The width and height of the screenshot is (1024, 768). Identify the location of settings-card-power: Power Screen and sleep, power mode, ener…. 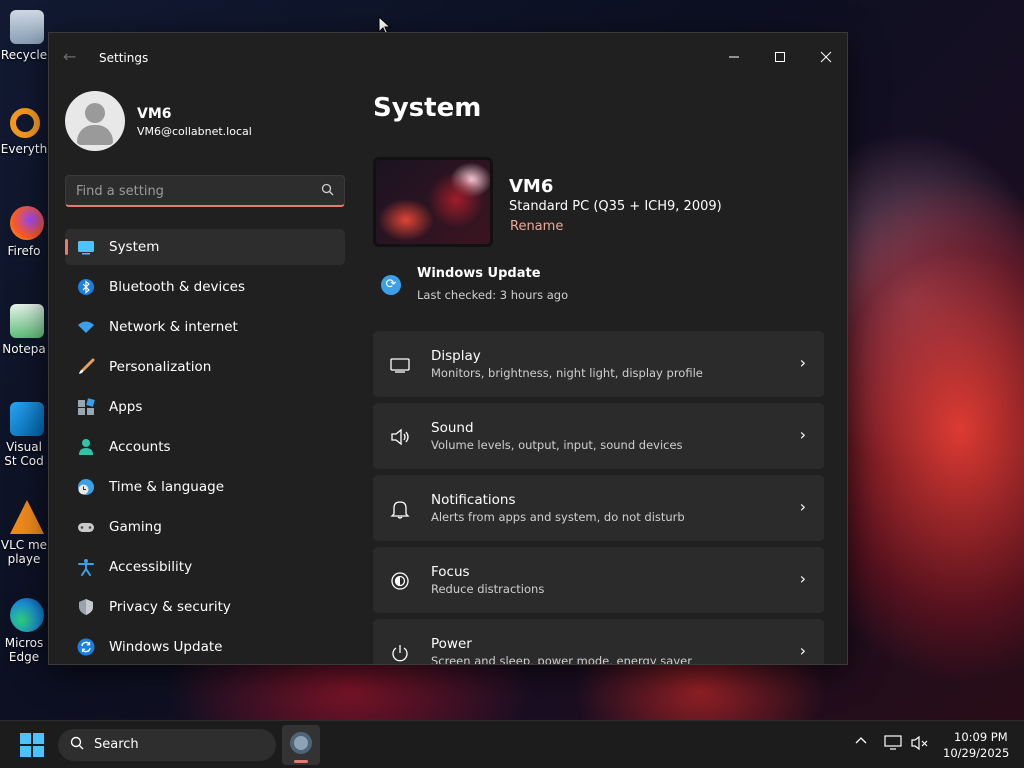
(598, 641).